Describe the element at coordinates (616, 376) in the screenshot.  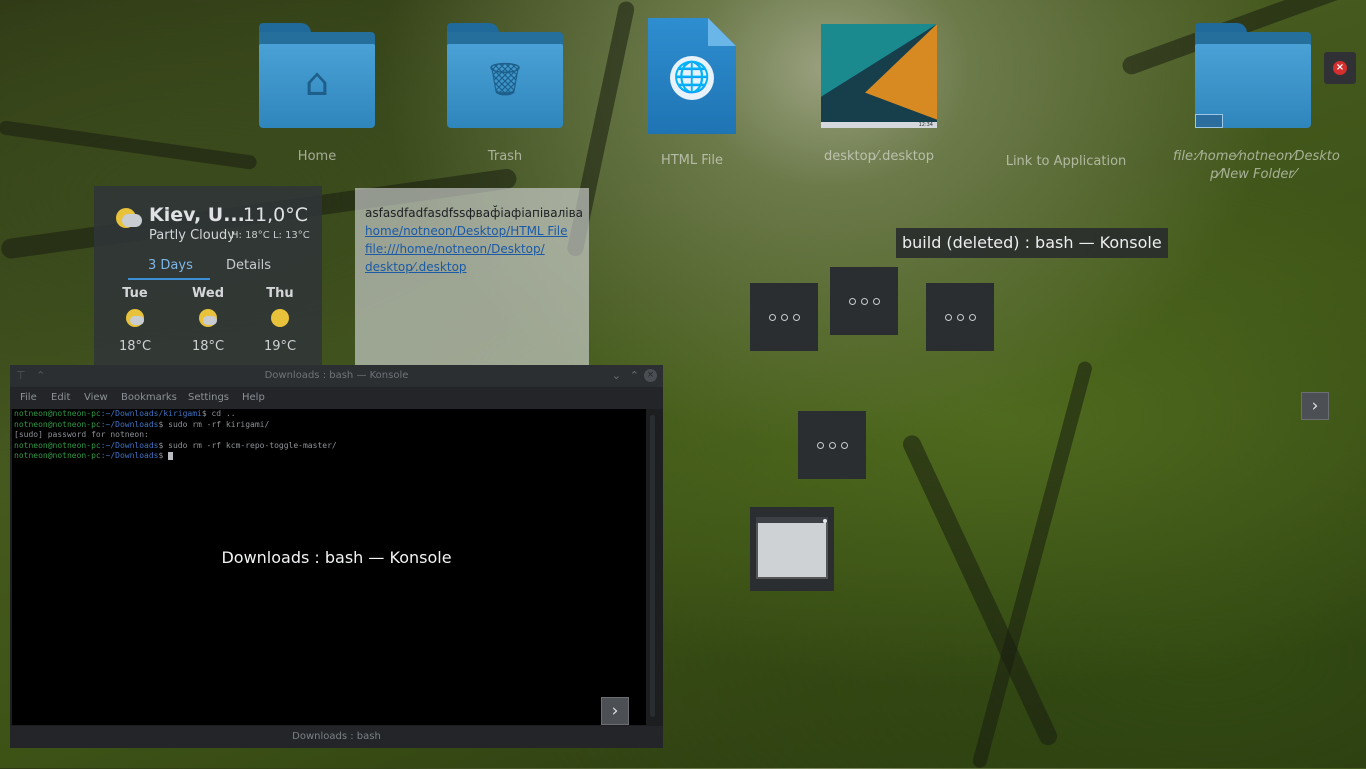
I see `minimize-icon: ⌄` at that location.